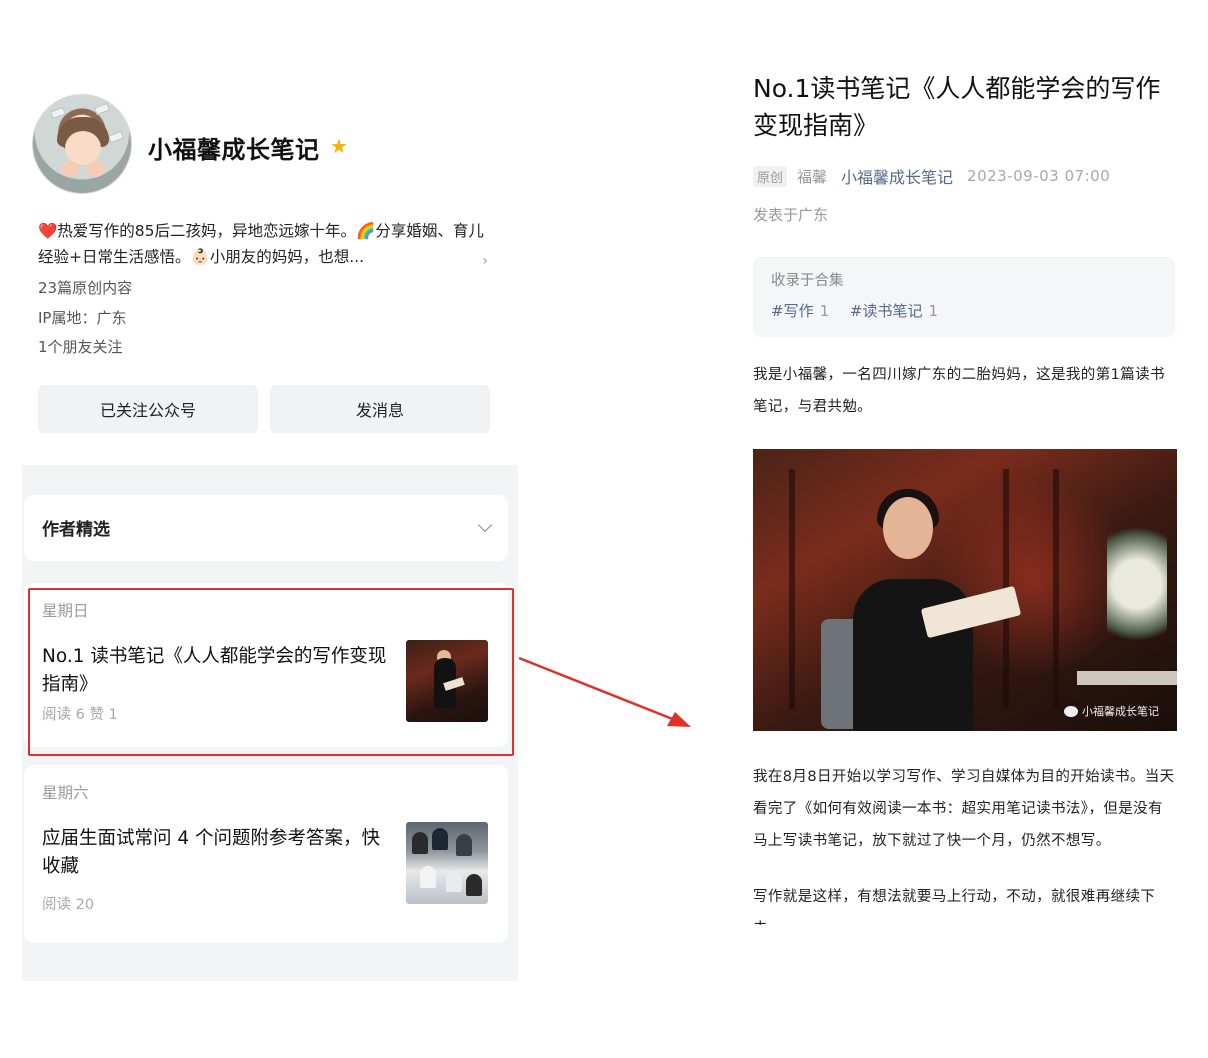 Image resolution: width=1208 pixels, height=1058 pixels. I want to click on account-link: 小福馨成长笔记, so click(897, 176).